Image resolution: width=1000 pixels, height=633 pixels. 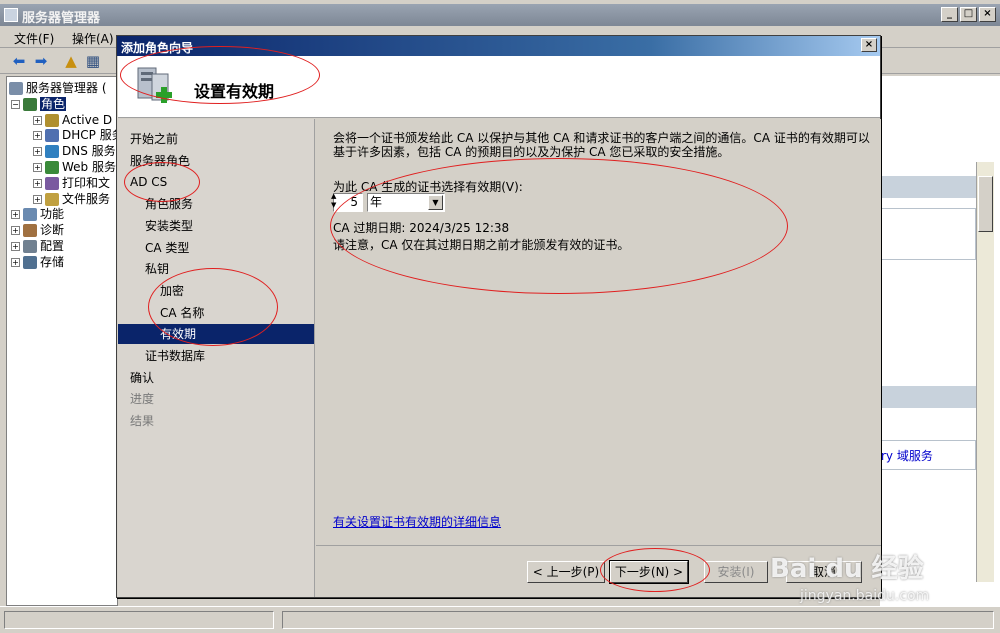 I want to click on annotation-circle-adcs, so click(x=162, y=182).